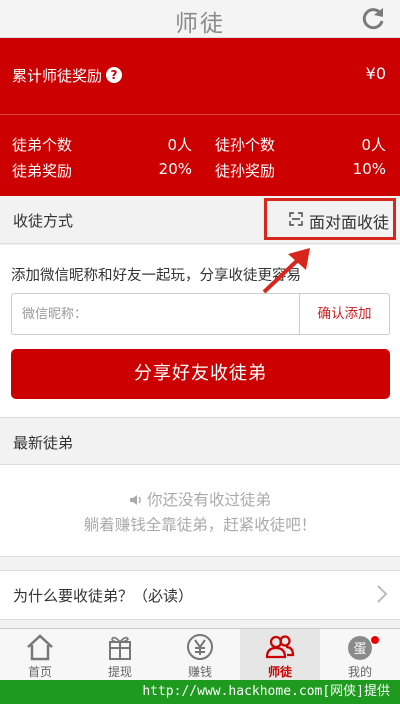 Image resolution: width=400 pixels, height=704 pixels. I want to click on yen-icon, so click(200, 647).